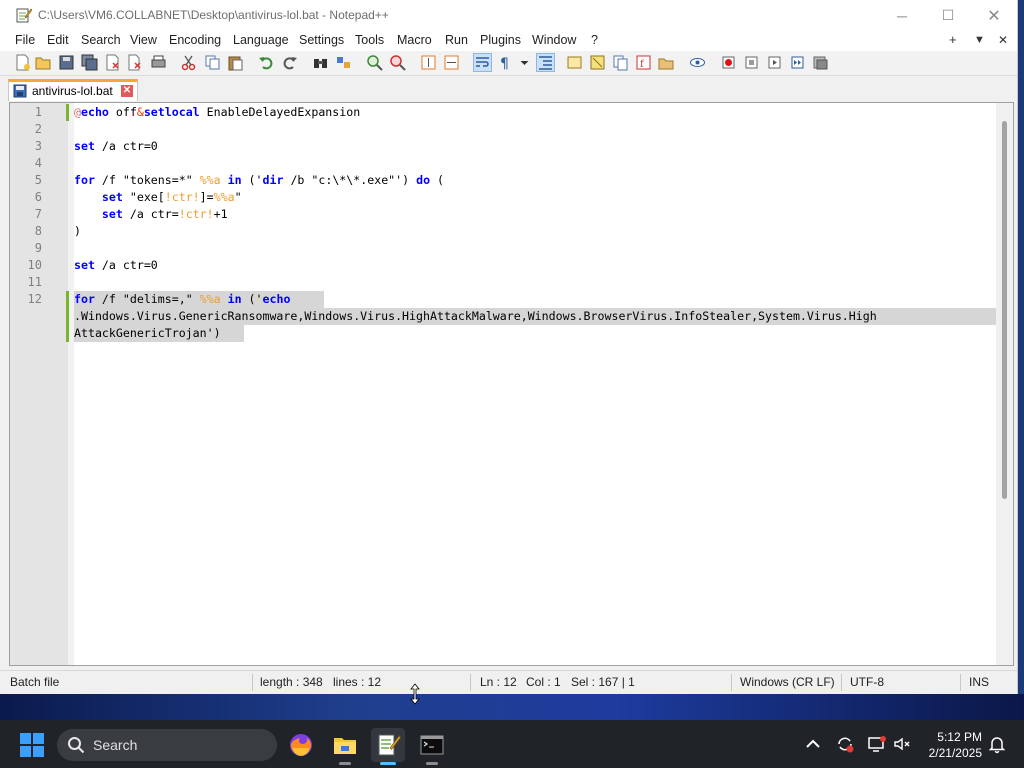  Describe the element at coordinates (73, 90) in the screenshot. I see `tab-antivirus-lol: antivirus-lol.bat ✕` at that location.